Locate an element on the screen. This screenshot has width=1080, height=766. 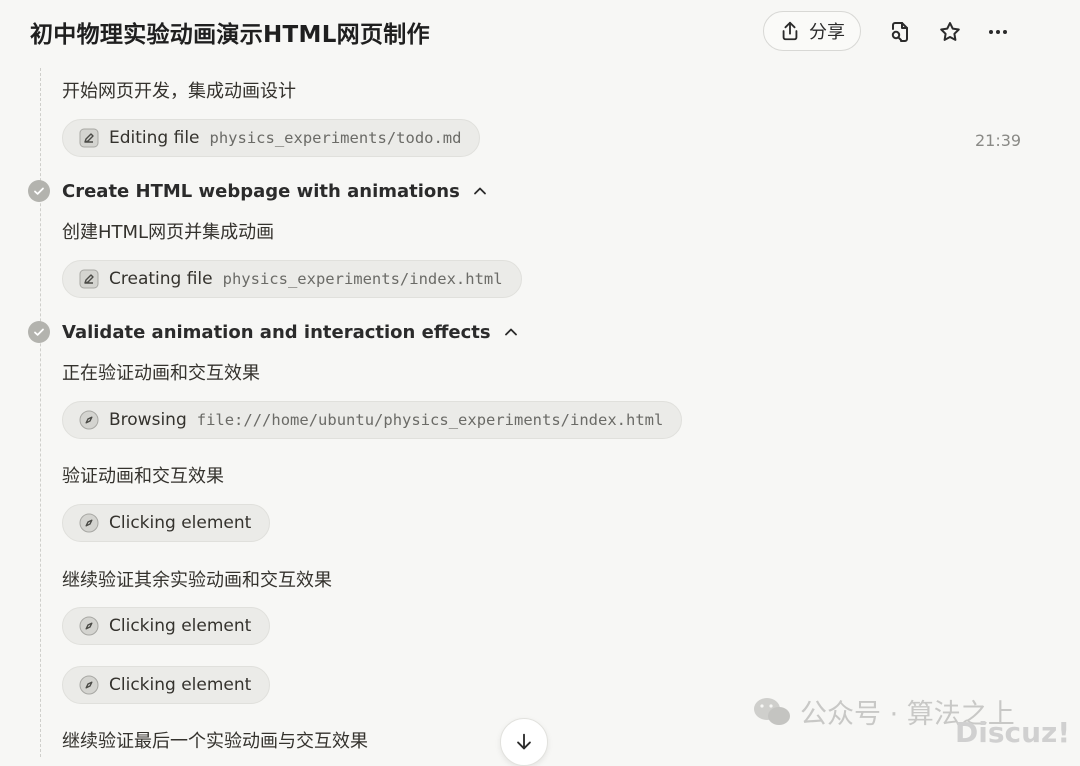
action-path: physics_experiments/index.html is located at coordinates (362, 279).